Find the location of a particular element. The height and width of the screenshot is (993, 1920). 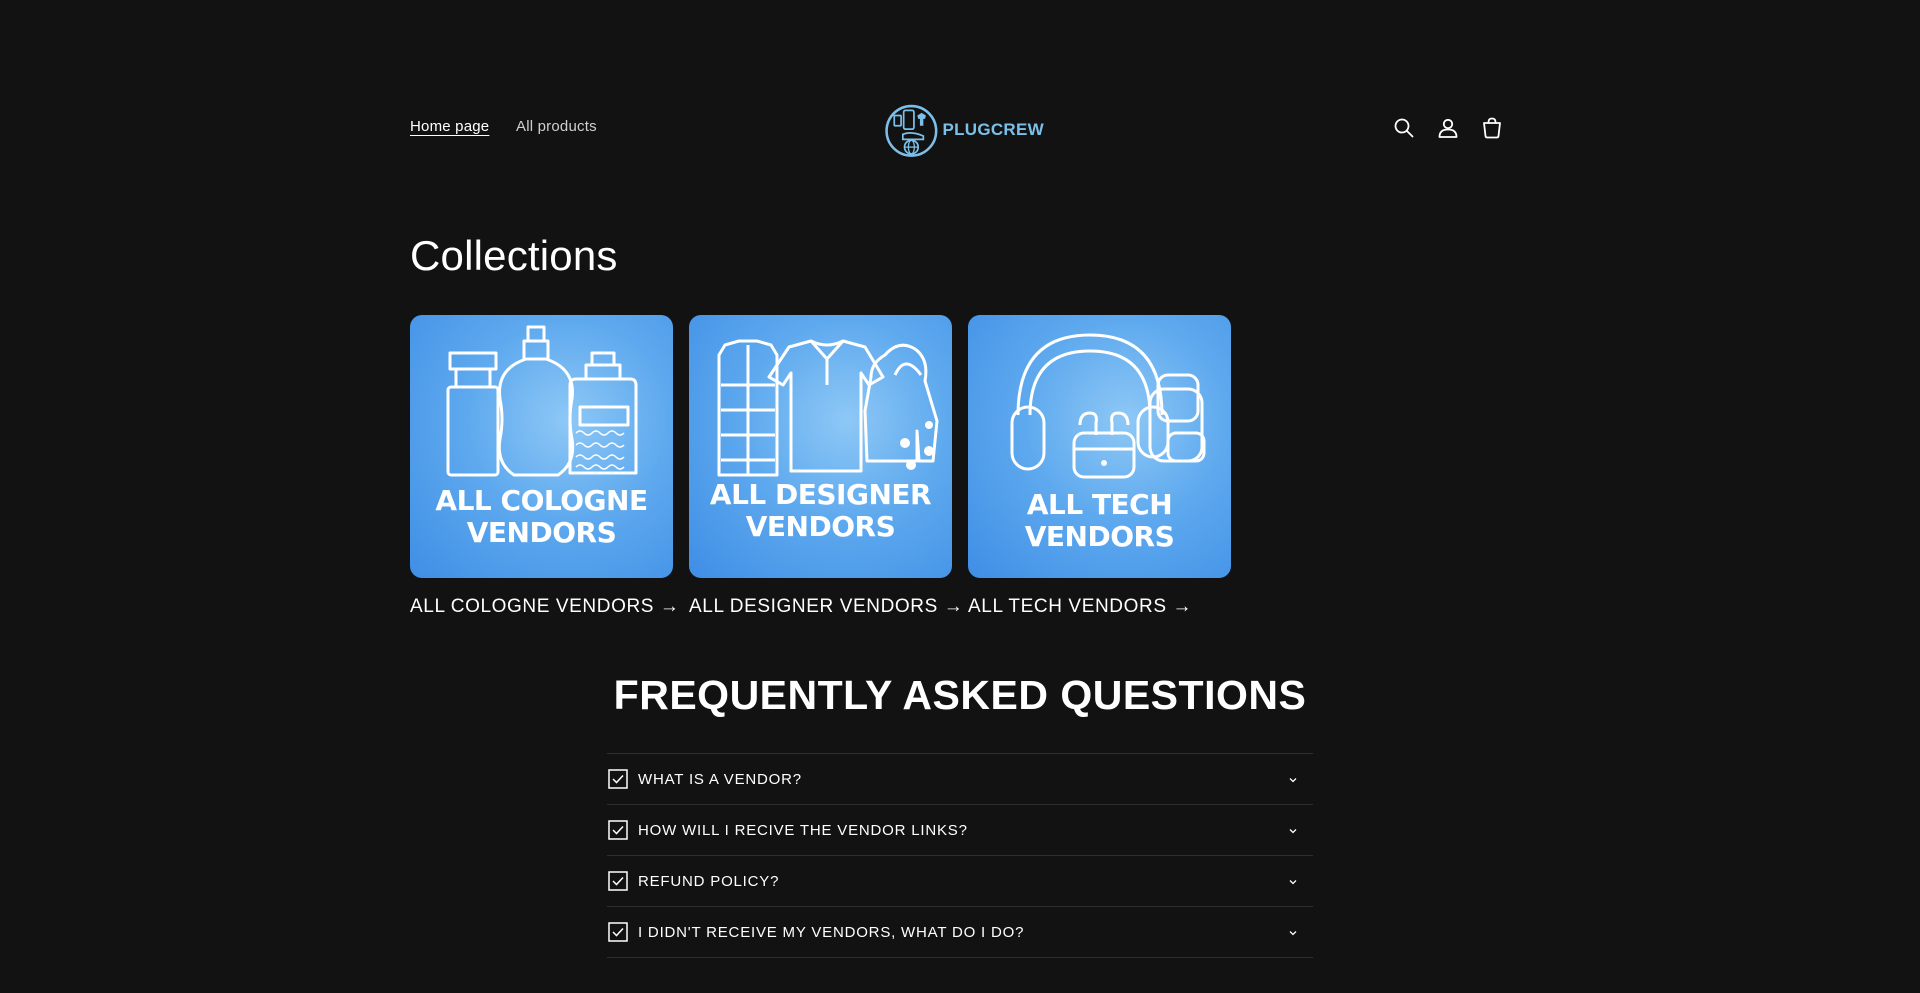

logo-text: PLUGCREW is located at coordinates (993, 129).